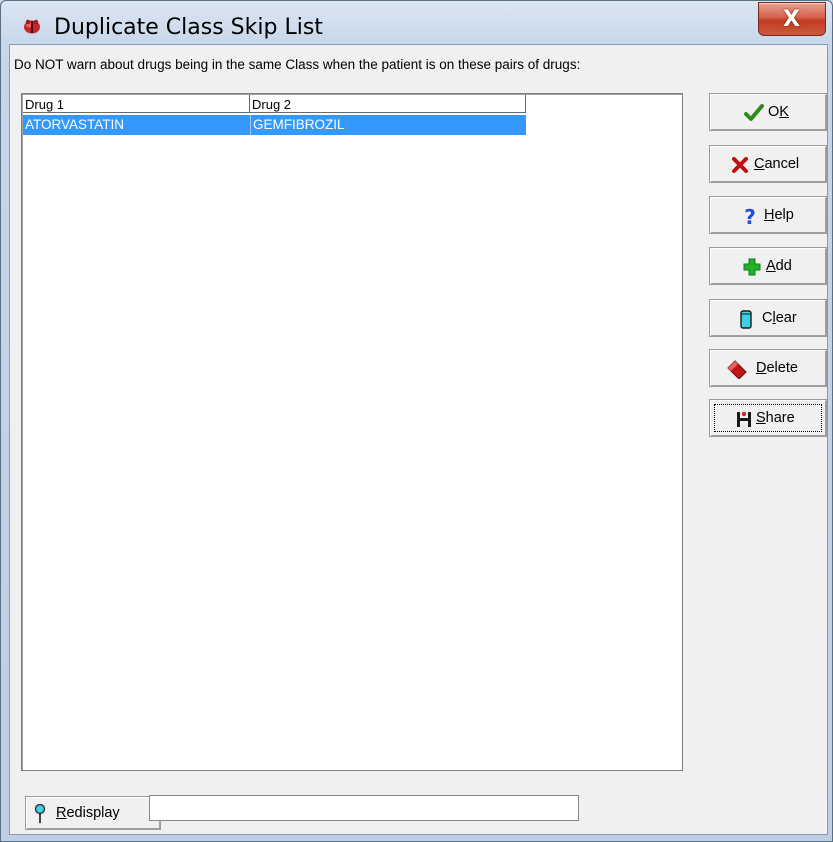 Image resolution: width=833 pixels, height=842 pixels. What do you see at coordinates (771, 266) in the screenshot?
I see `add-label-accel: A` at bounding box center [771, 266].